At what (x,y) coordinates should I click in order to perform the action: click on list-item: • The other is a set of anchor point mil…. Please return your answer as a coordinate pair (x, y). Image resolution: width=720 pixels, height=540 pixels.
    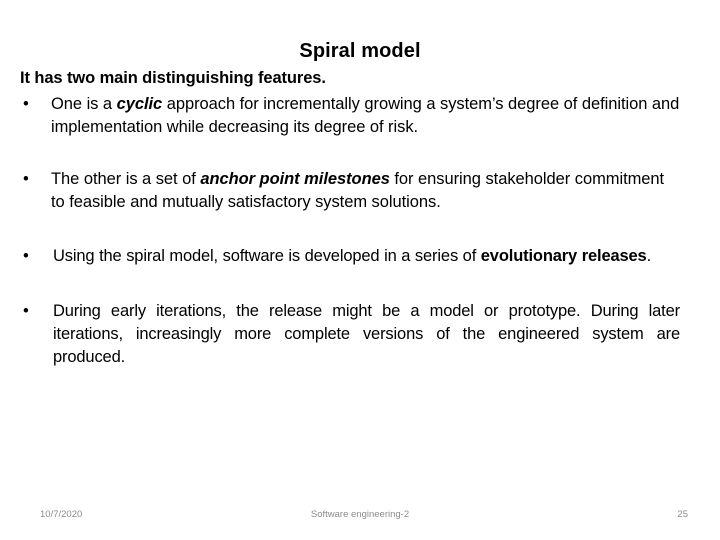
    Looking at the image, I should click on (350, 191).